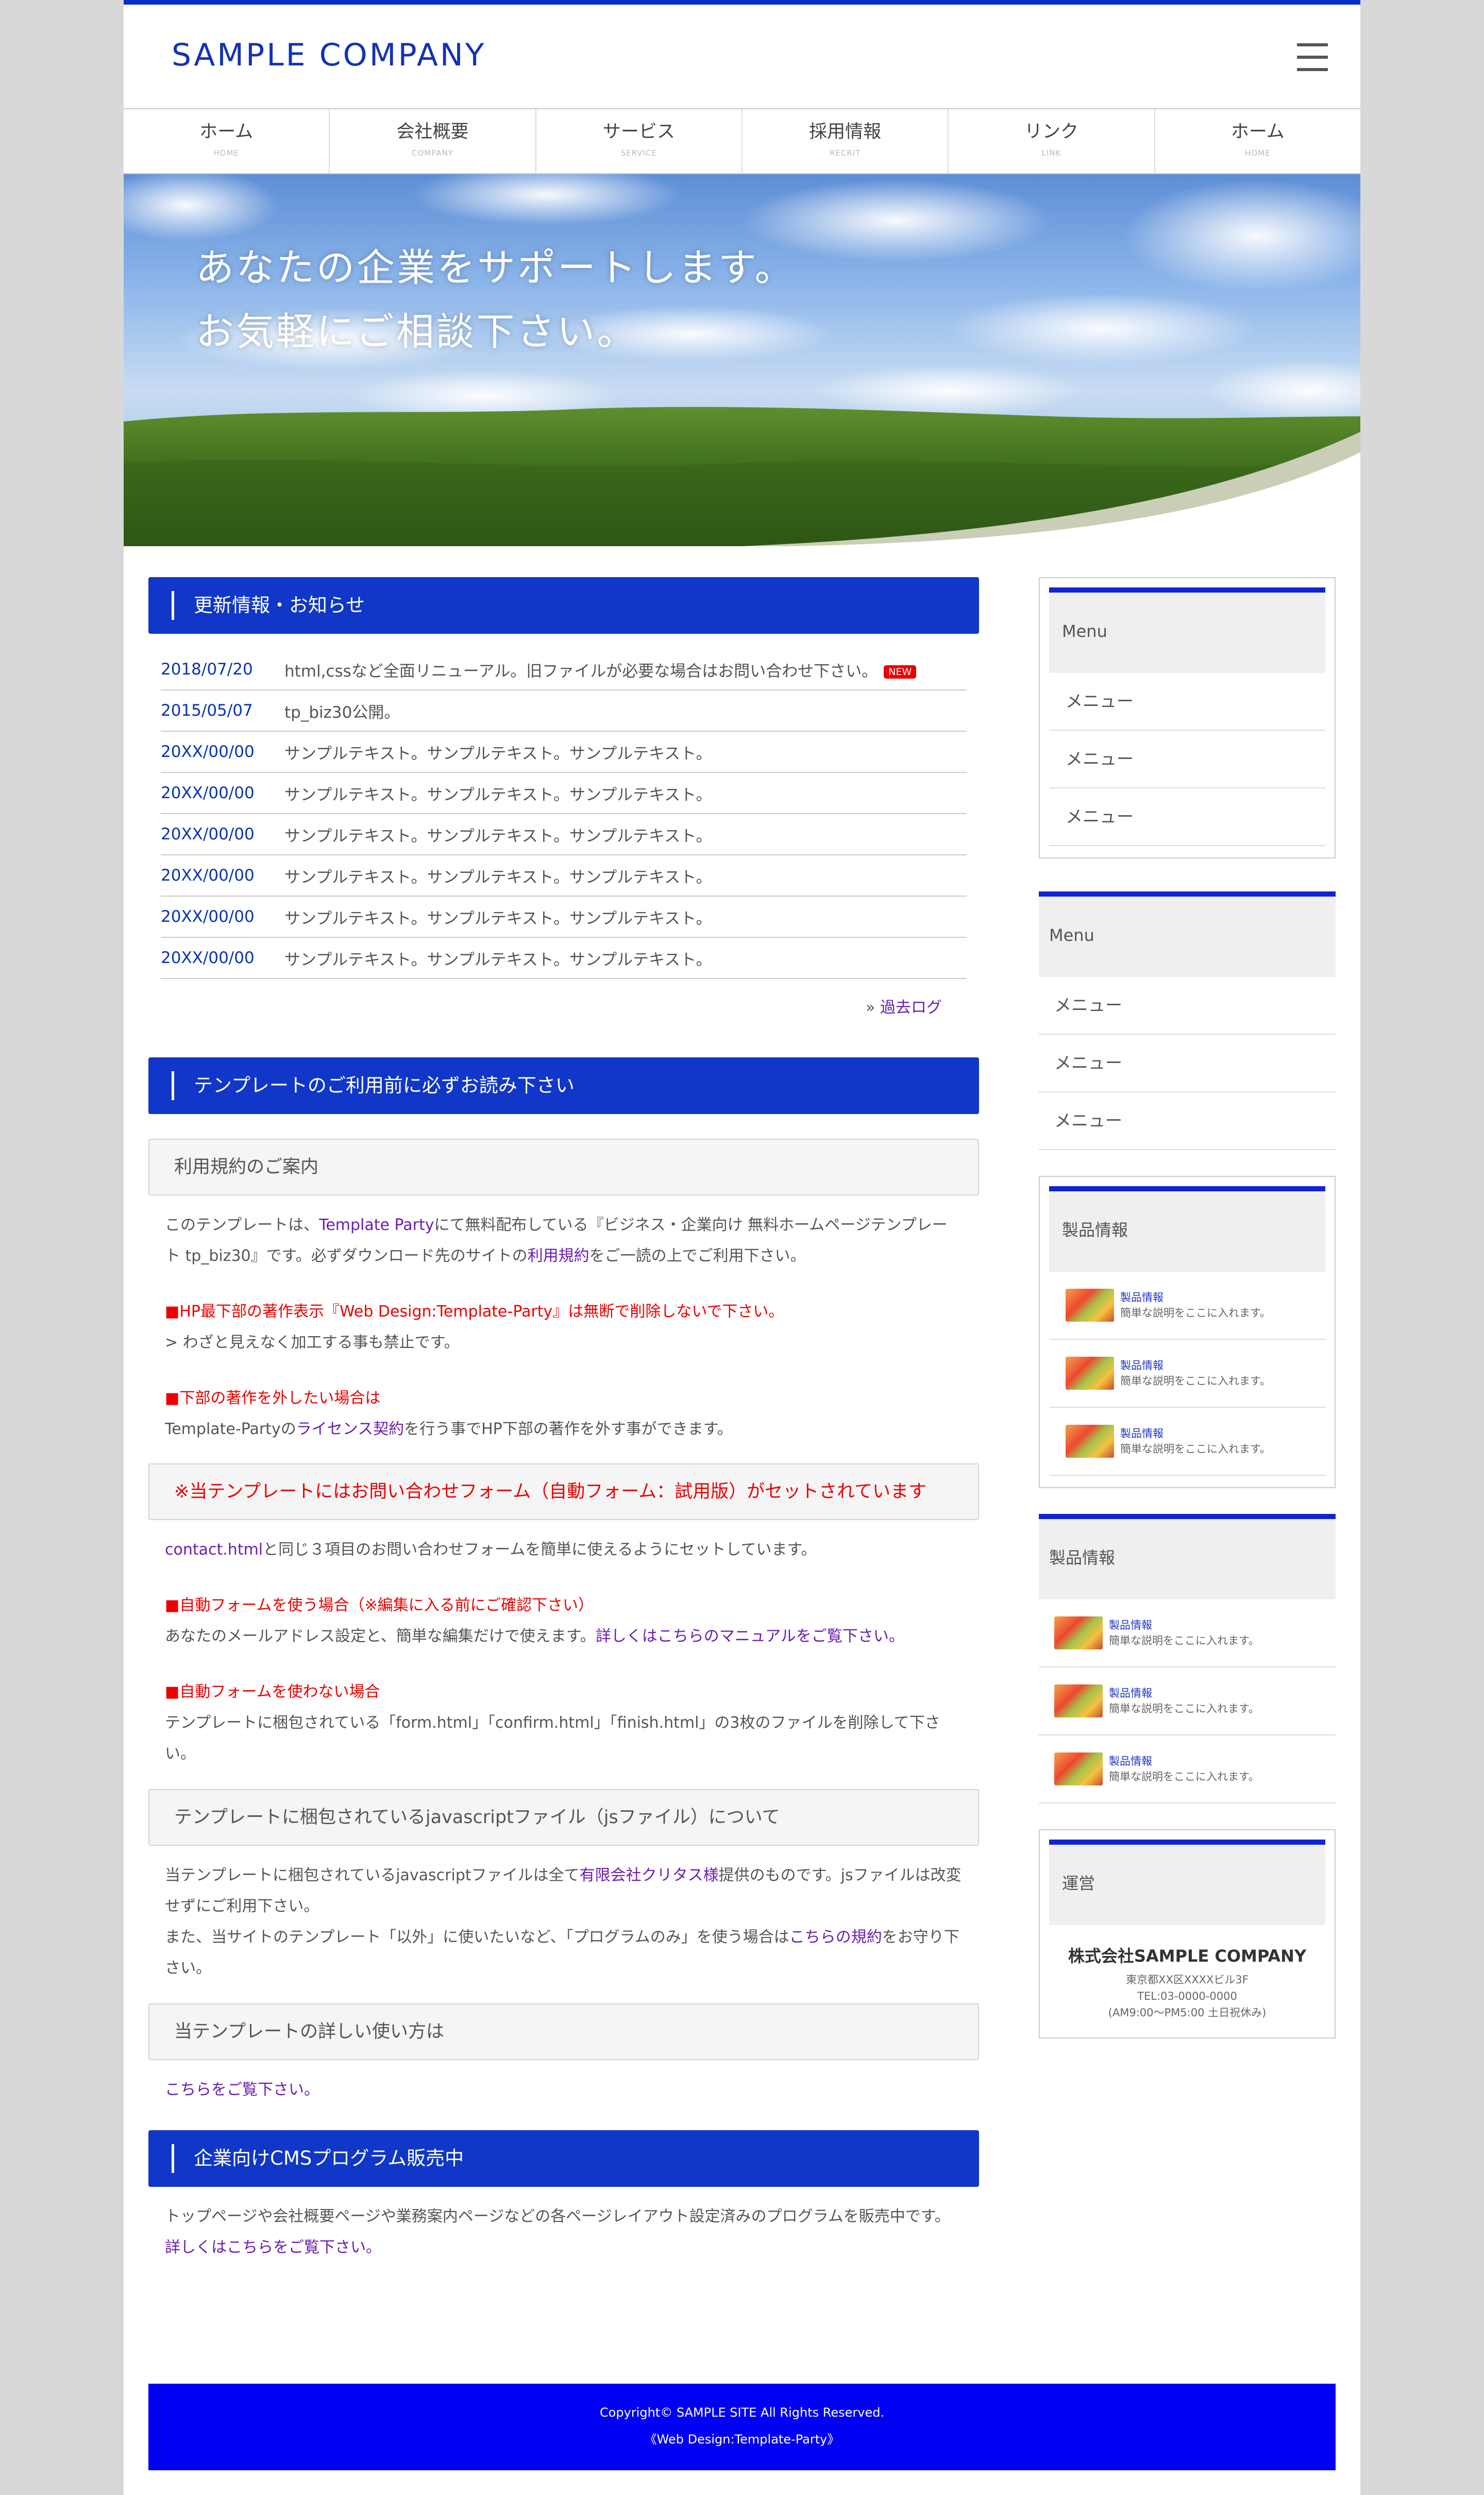 The image size is (1484, 2495). What do you see at coordinates (380, 1636) in the screenshot?
I see `text: あなたのメールアドレス設定と、簡単な編集だけで使えます。` at bounding box center [380, 1636].